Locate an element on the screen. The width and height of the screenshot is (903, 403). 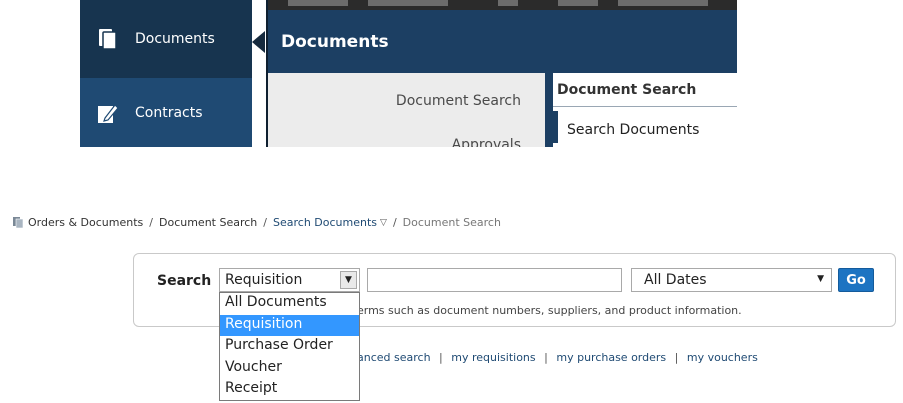
breadcrumb-item: Orders & Documents is located at coordinates (85, 222).